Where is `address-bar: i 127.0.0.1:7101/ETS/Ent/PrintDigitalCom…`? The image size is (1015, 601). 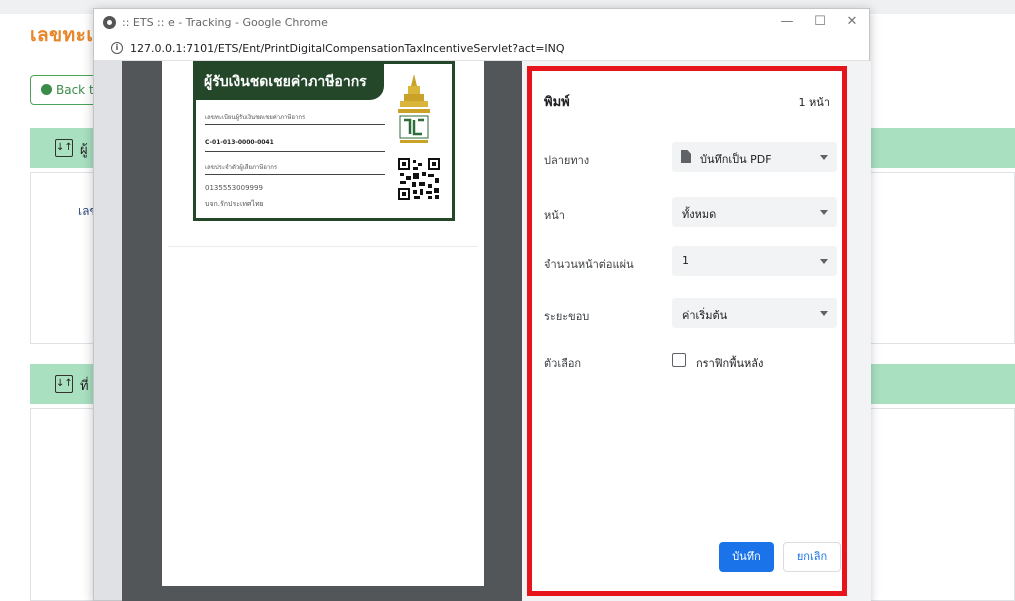
address-bar: i 127.0.0.1:7101/ETS/Ent/PrintDigitalCom… is located at coordinates (481, 49).